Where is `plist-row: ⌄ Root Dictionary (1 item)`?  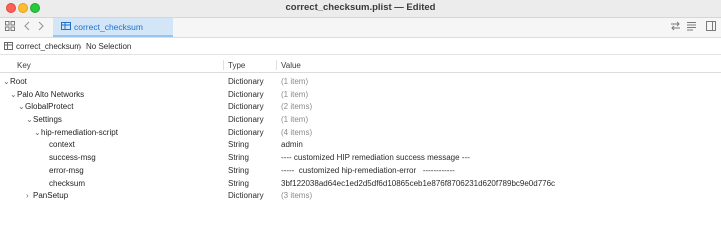
plist-row: ⌄ Root Dictionary (1 item) is located at coordinates (360, 82).